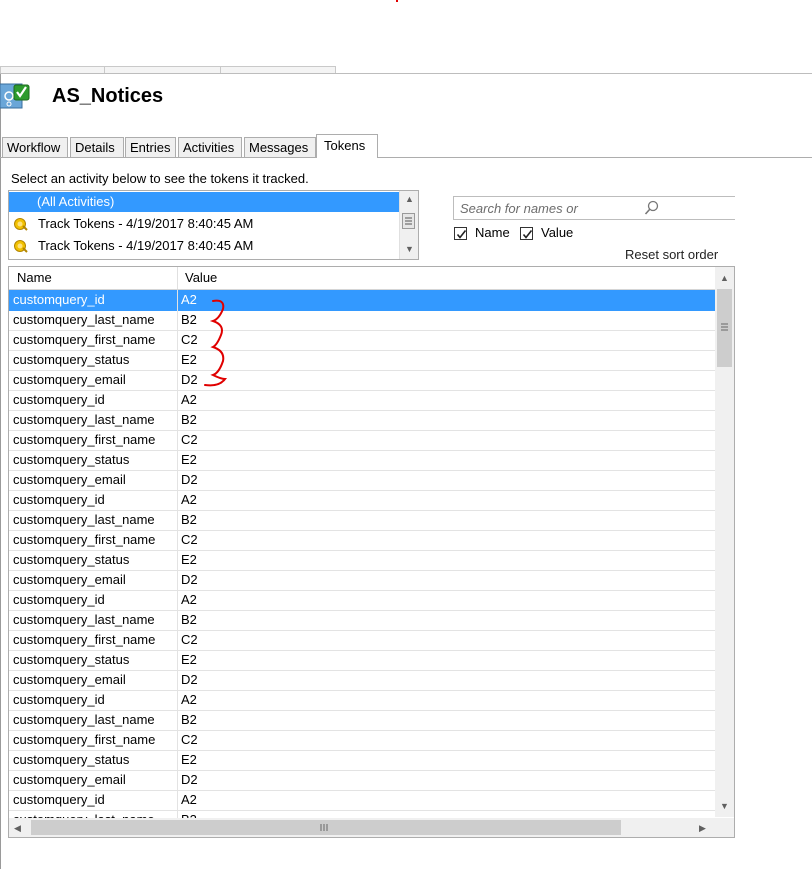  Describe the element at coordinates (21, 246) in the screenshot. I see `token-icon` at that location.